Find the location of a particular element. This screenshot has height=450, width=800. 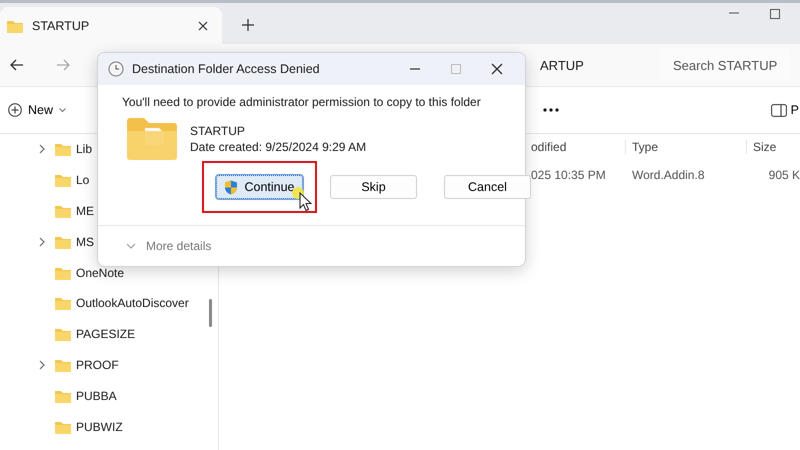

table-cell-text: 025 10:35 PM is located at coordinates (569, 175).